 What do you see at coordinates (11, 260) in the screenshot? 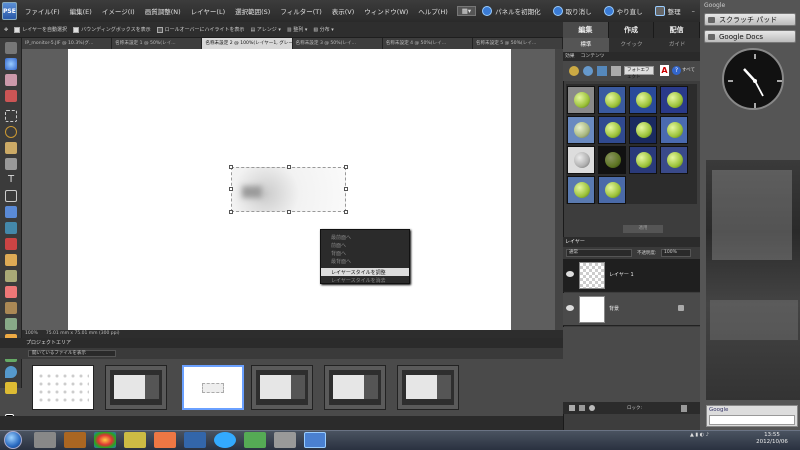
I see `healing-brush-icon` at bounding box center [11, 260].